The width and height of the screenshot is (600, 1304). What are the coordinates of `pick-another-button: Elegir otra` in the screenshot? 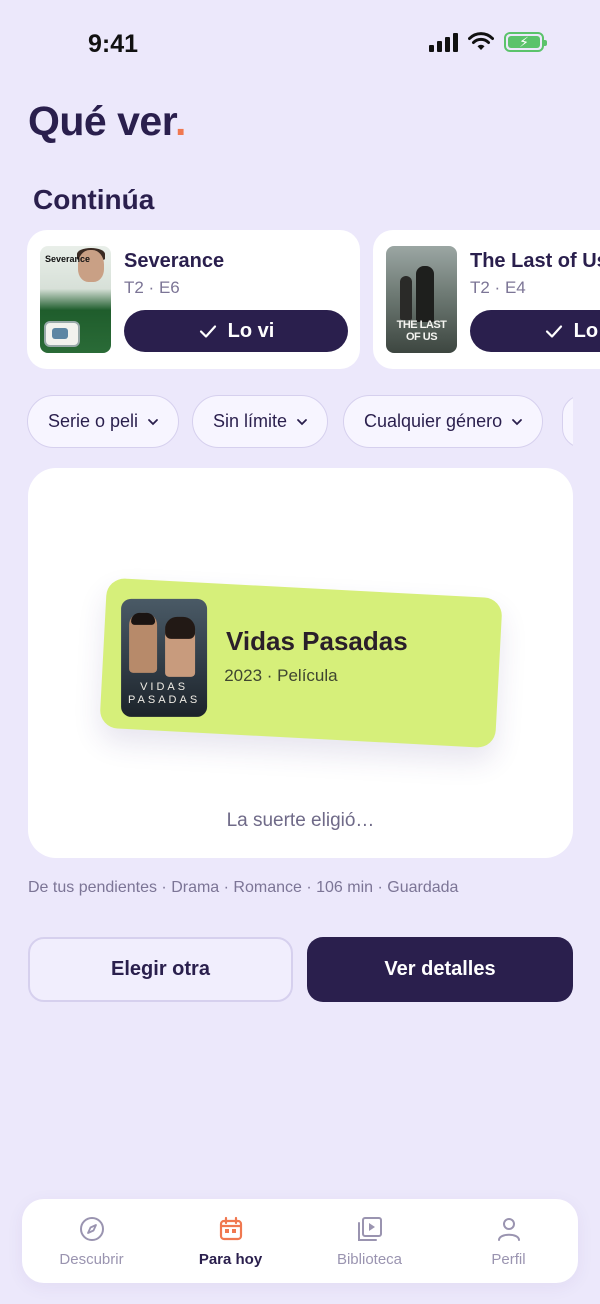 It's located at (160, 969).